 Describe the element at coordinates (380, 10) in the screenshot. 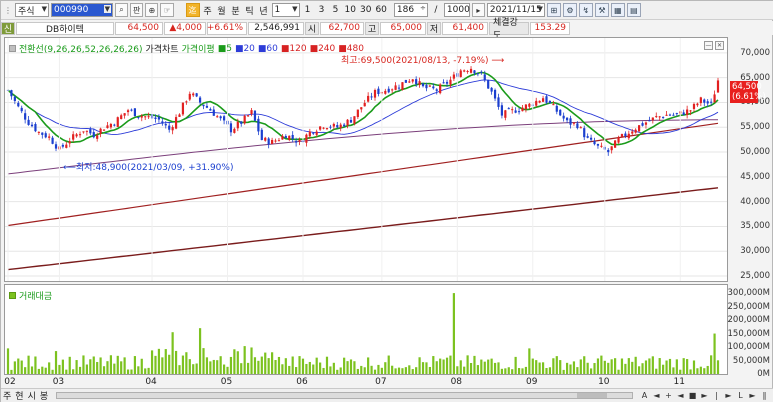

I see `tick-option-60: 60` at that location.